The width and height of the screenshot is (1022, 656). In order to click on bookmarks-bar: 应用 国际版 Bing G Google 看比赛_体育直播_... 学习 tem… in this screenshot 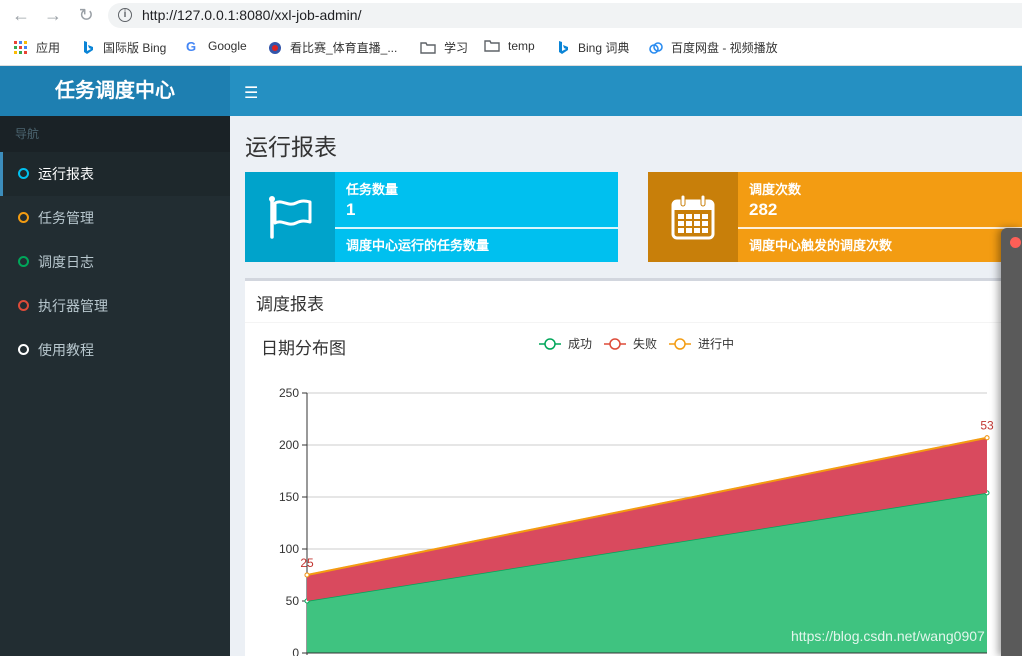, I will do `click(511, 47)`.